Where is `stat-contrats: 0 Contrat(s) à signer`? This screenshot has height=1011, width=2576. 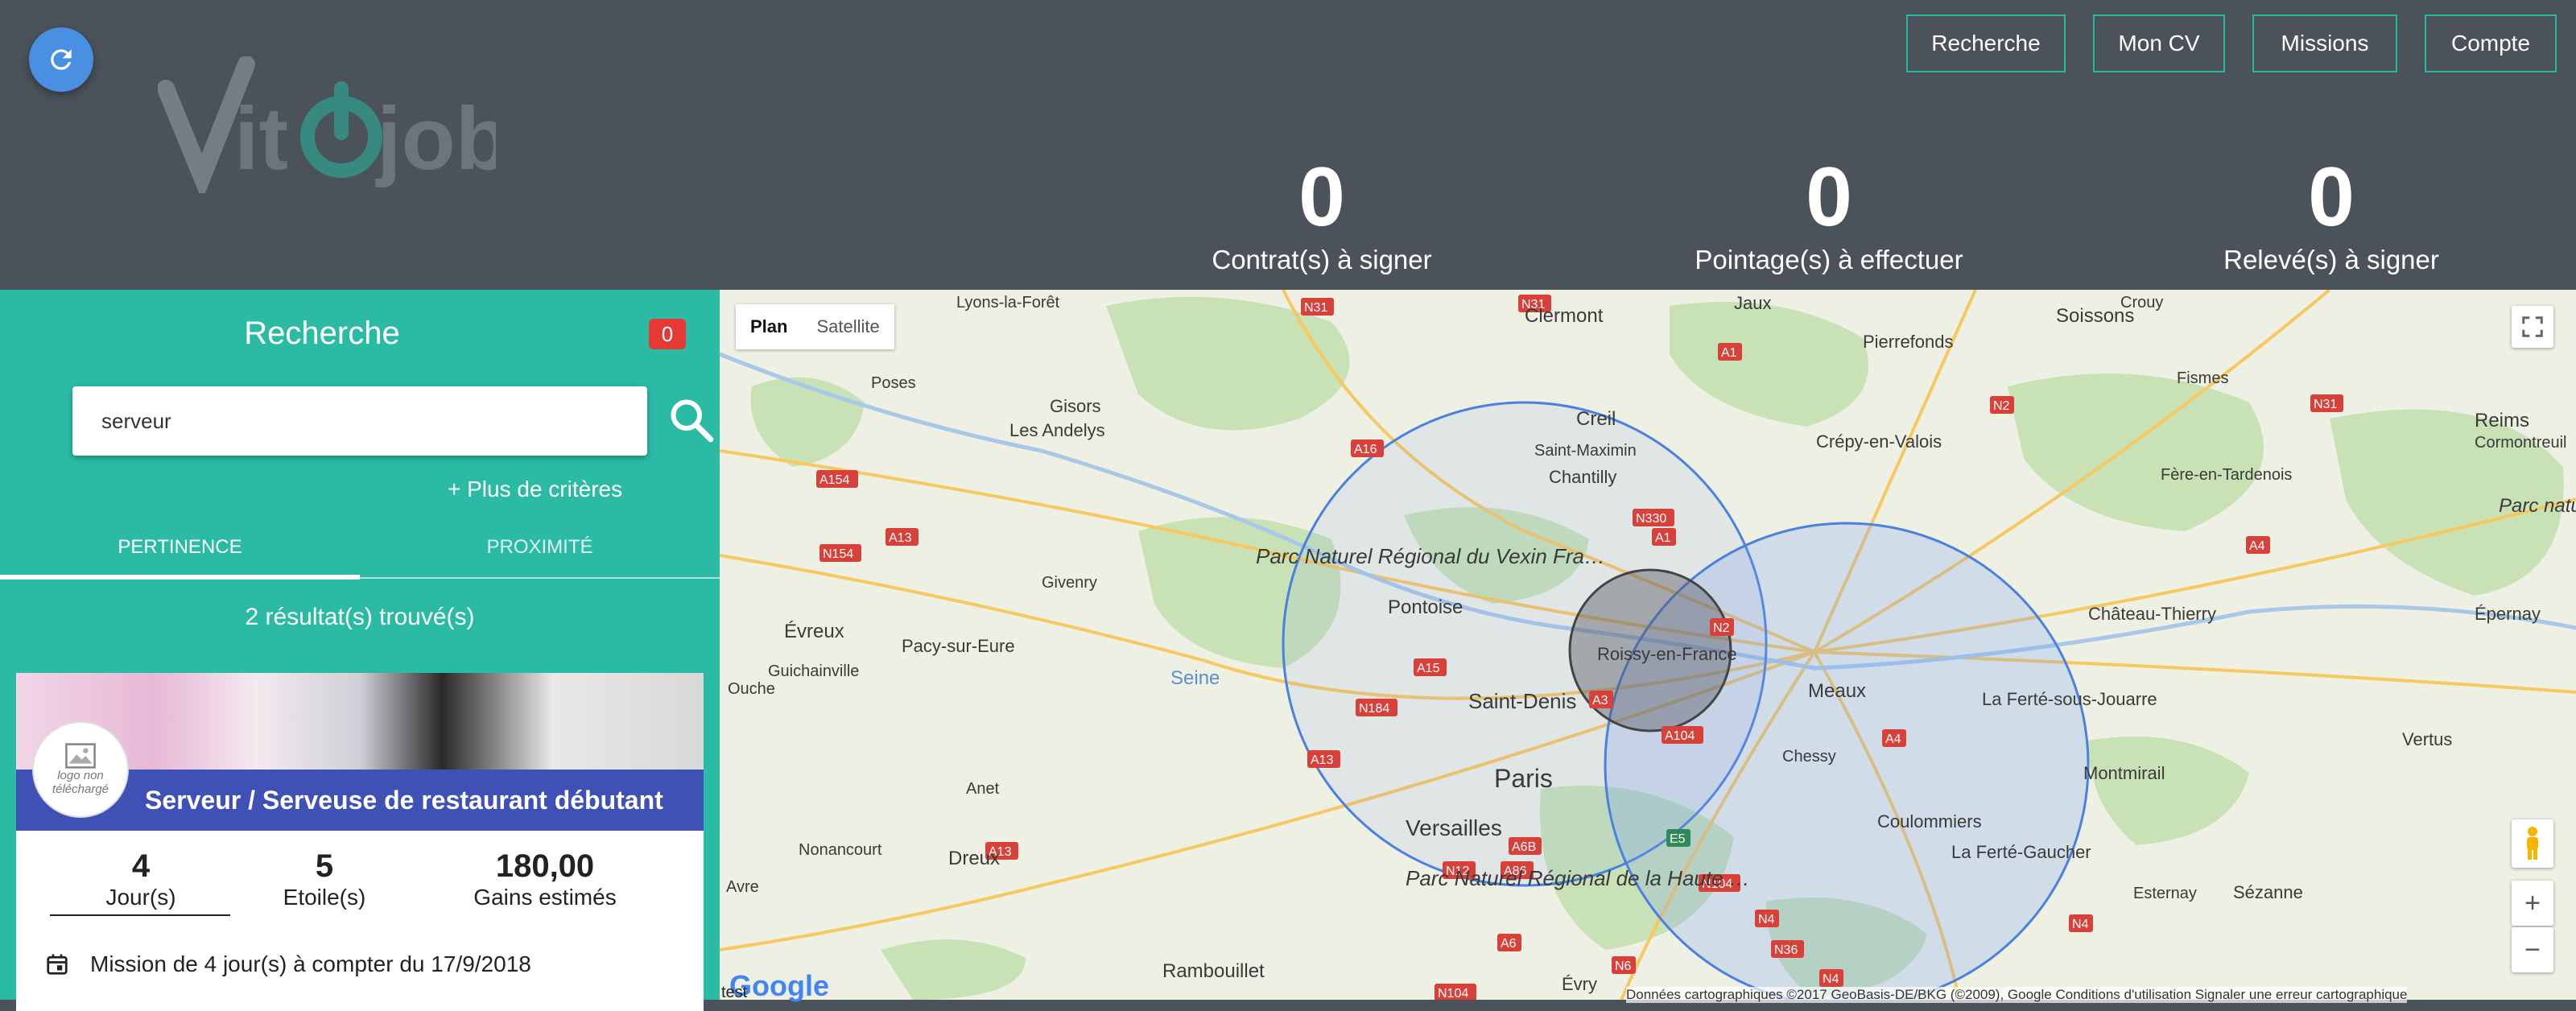 stat-contrats: 0 Contrat(s) à signer is located at coordinates (1322, 214).